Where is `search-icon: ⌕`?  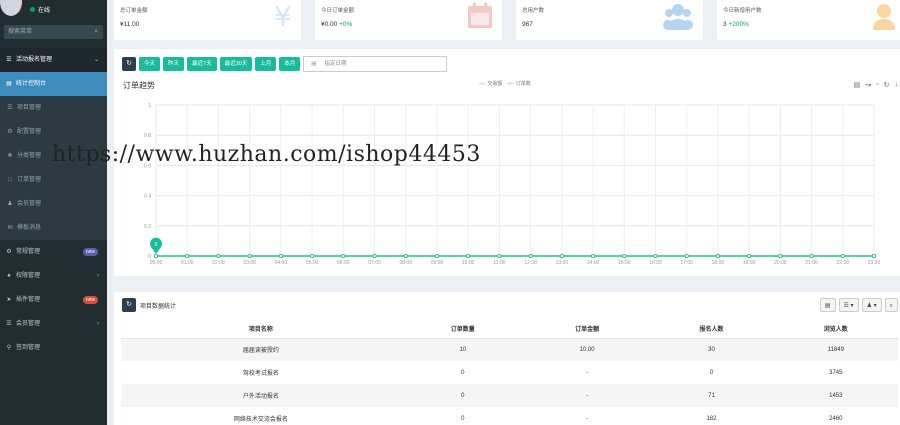
search-icon: ⌕ is located at coordinates (96, 32).